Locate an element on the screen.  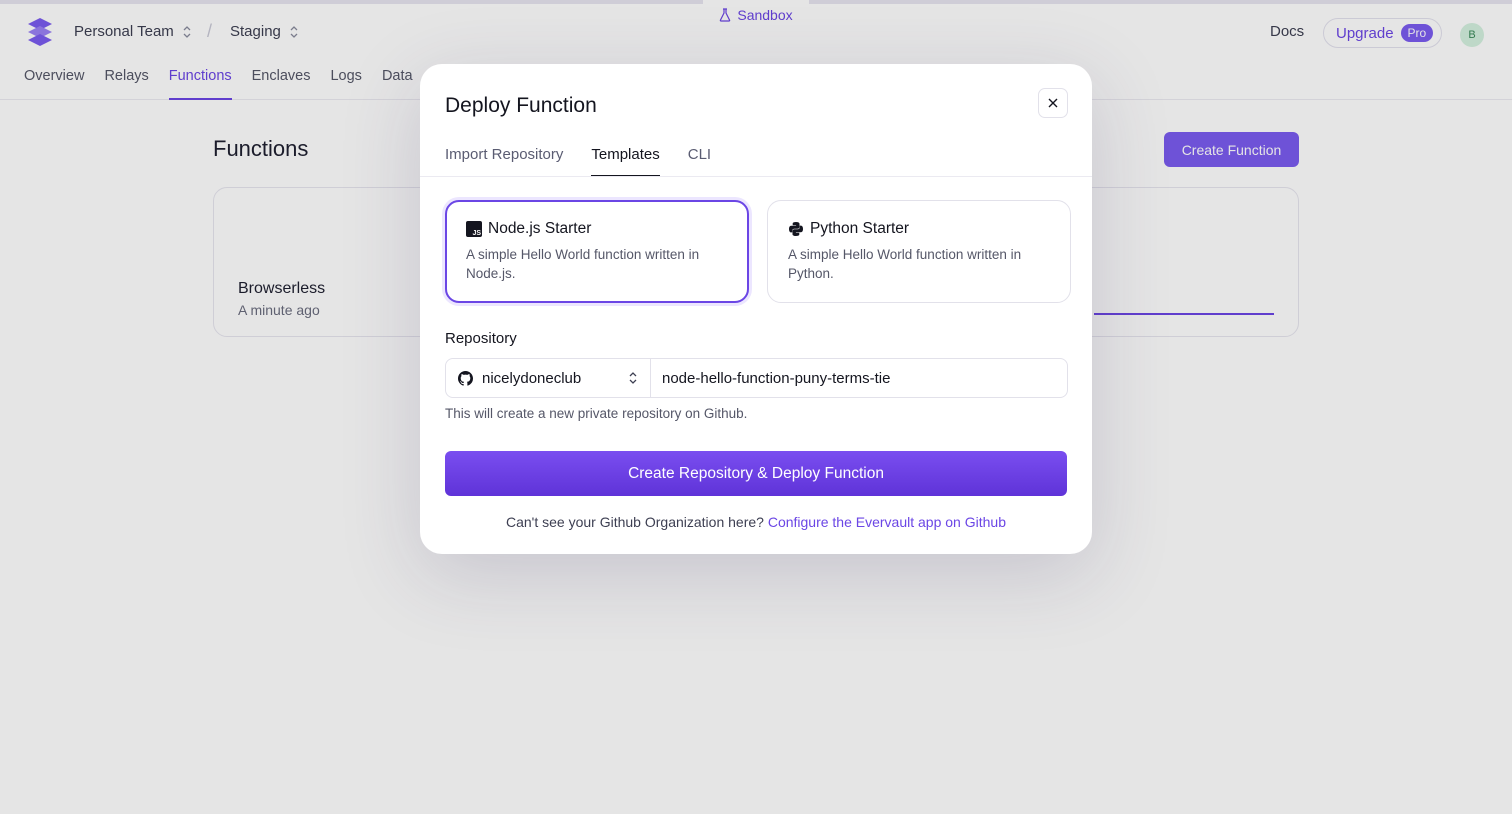
repository-owner-select: nicelydoneclub is located at coordinates (548, 378).